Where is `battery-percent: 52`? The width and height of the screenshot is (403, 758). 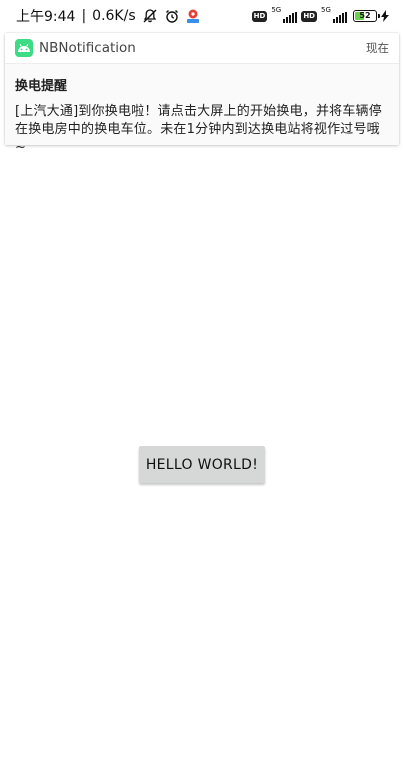
battery-percent: 52 is located at coordinates (365, 15).